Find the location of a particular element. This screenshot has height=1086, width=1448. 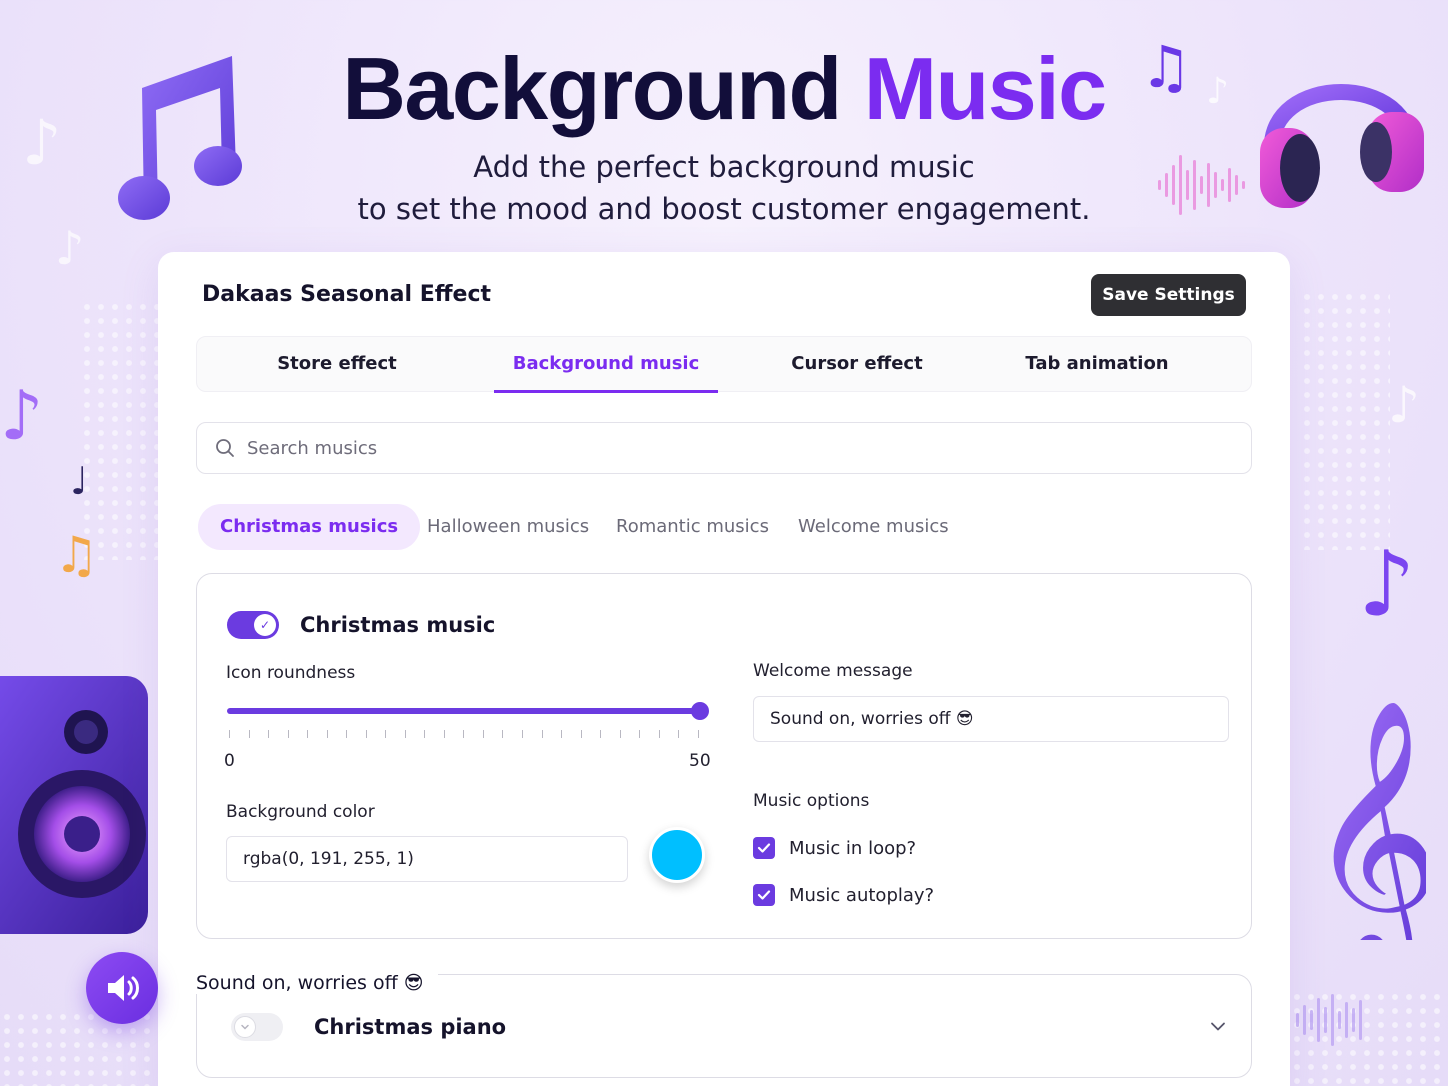

check-icon: ✓ is located at coordinates (265, 625).